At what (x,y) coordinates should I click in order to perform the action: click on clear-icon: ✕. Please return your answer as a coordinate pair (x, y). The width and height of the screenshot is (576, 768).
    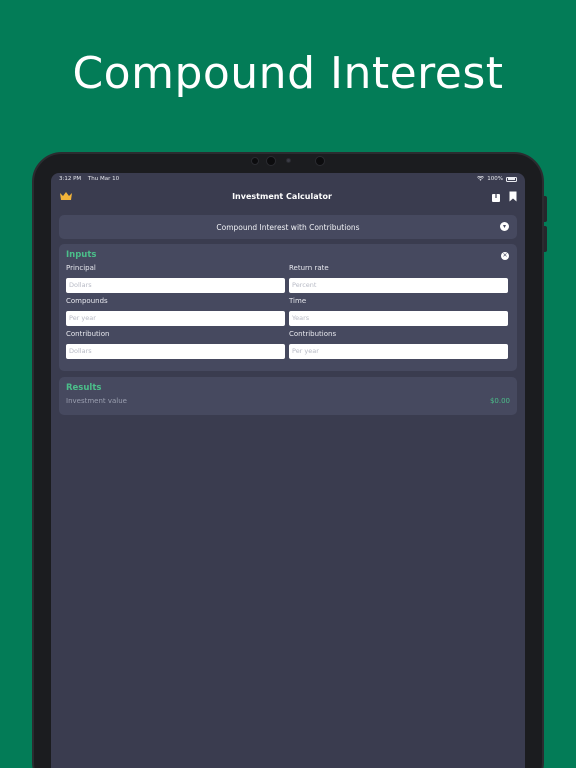
    Looking at the image, I should click on (505, 256).